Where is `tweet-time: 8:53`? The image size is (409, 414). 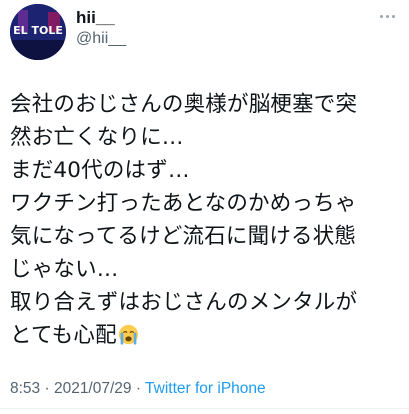 tweet-time: 8:53 is located at coordinates (25, 388).